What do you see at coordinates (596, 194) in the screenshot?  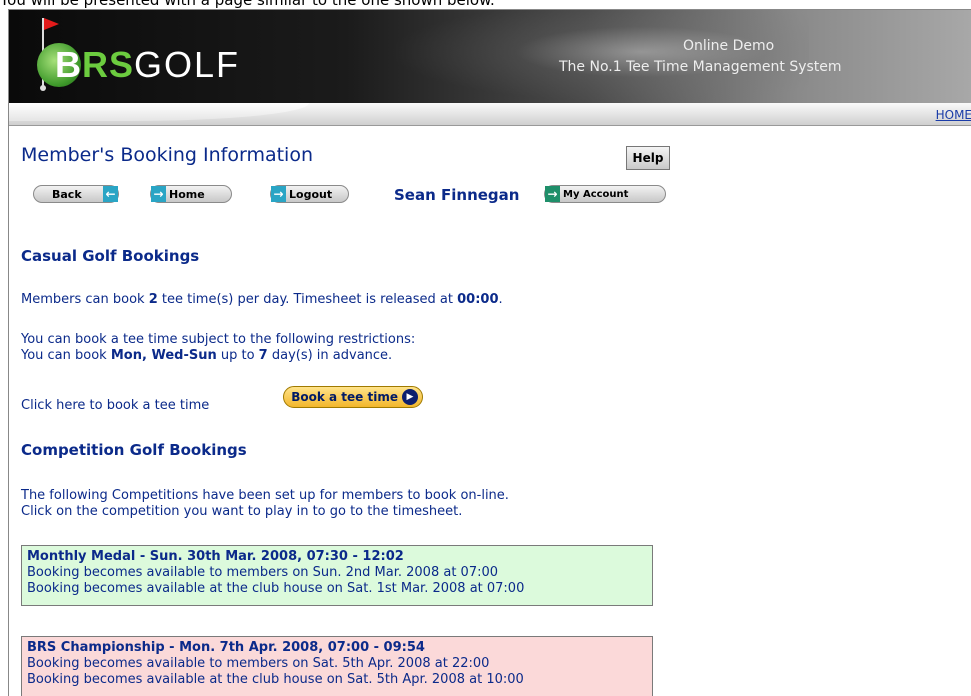 I see `my-account-label: My Account` at bounding box center [596, 194].